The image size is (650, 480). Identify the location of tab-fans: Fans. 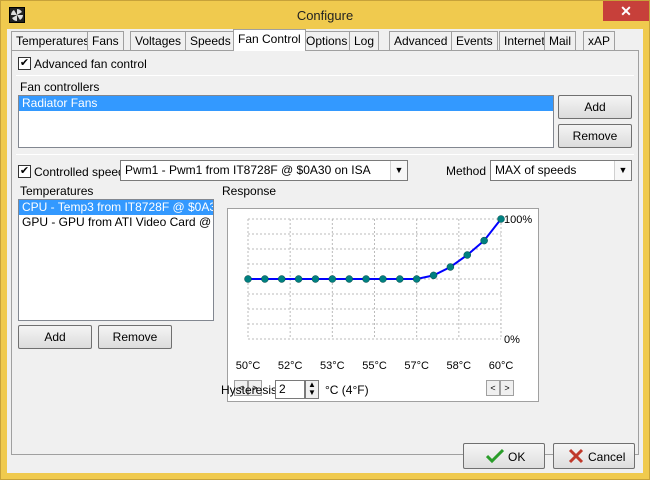
(105, 40).